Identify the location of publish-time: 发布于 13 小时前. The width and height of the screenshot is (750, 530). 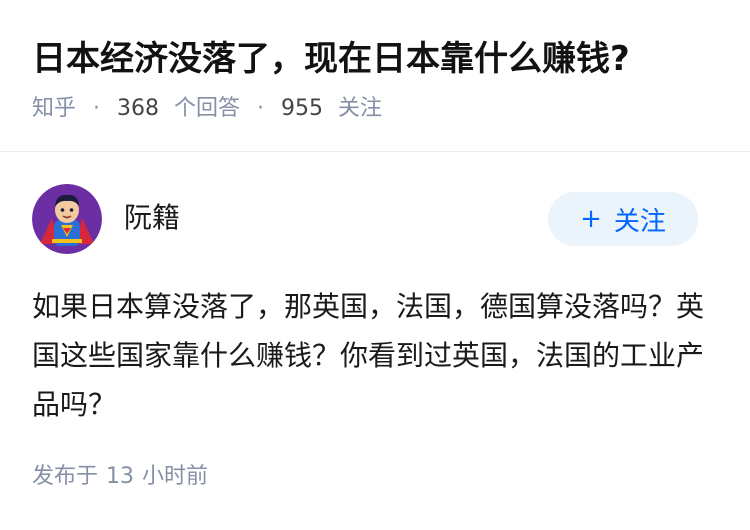
(120, 477).